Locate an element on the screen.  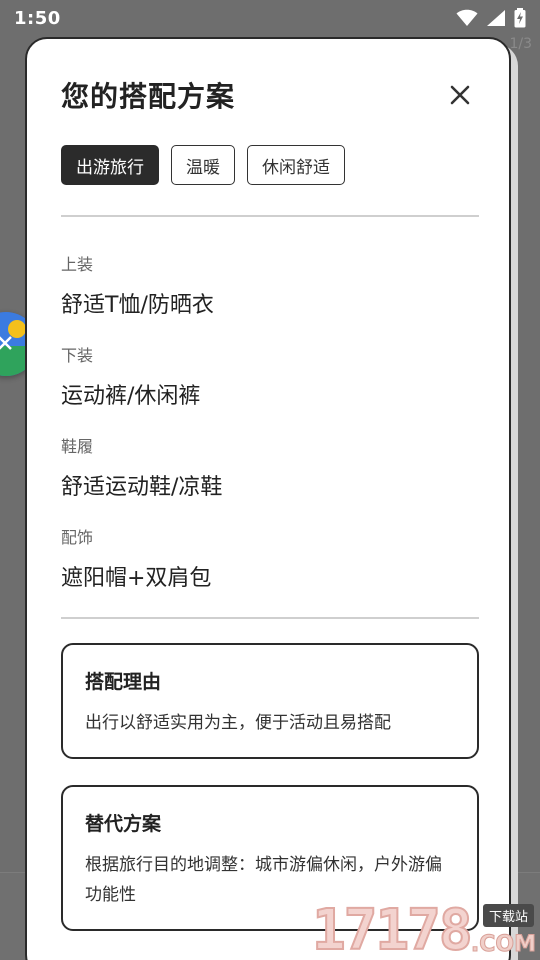
status-icons is located at coordinates (491, 18).